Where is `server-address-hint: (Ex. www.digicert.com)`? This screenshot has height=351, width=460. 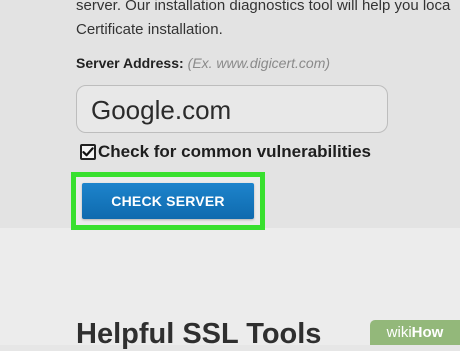 server-address-hint: (Ex. www.digicert.com) is located at coordinates (259, 63).